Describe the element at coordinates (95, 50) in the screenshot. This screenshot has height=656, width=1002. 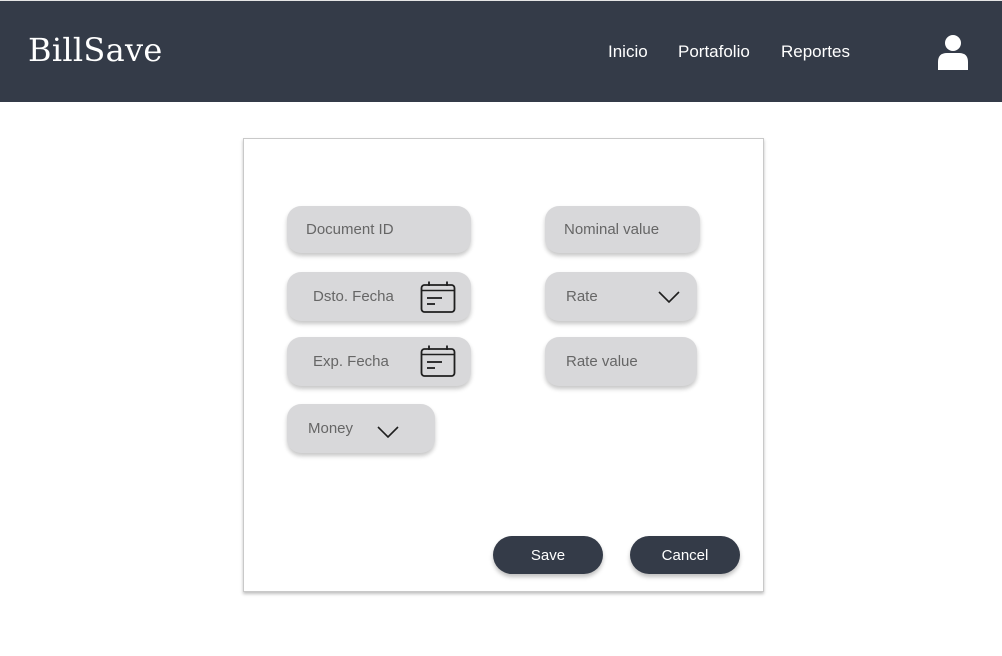
I see `brand-logo: BillSave` at that location.